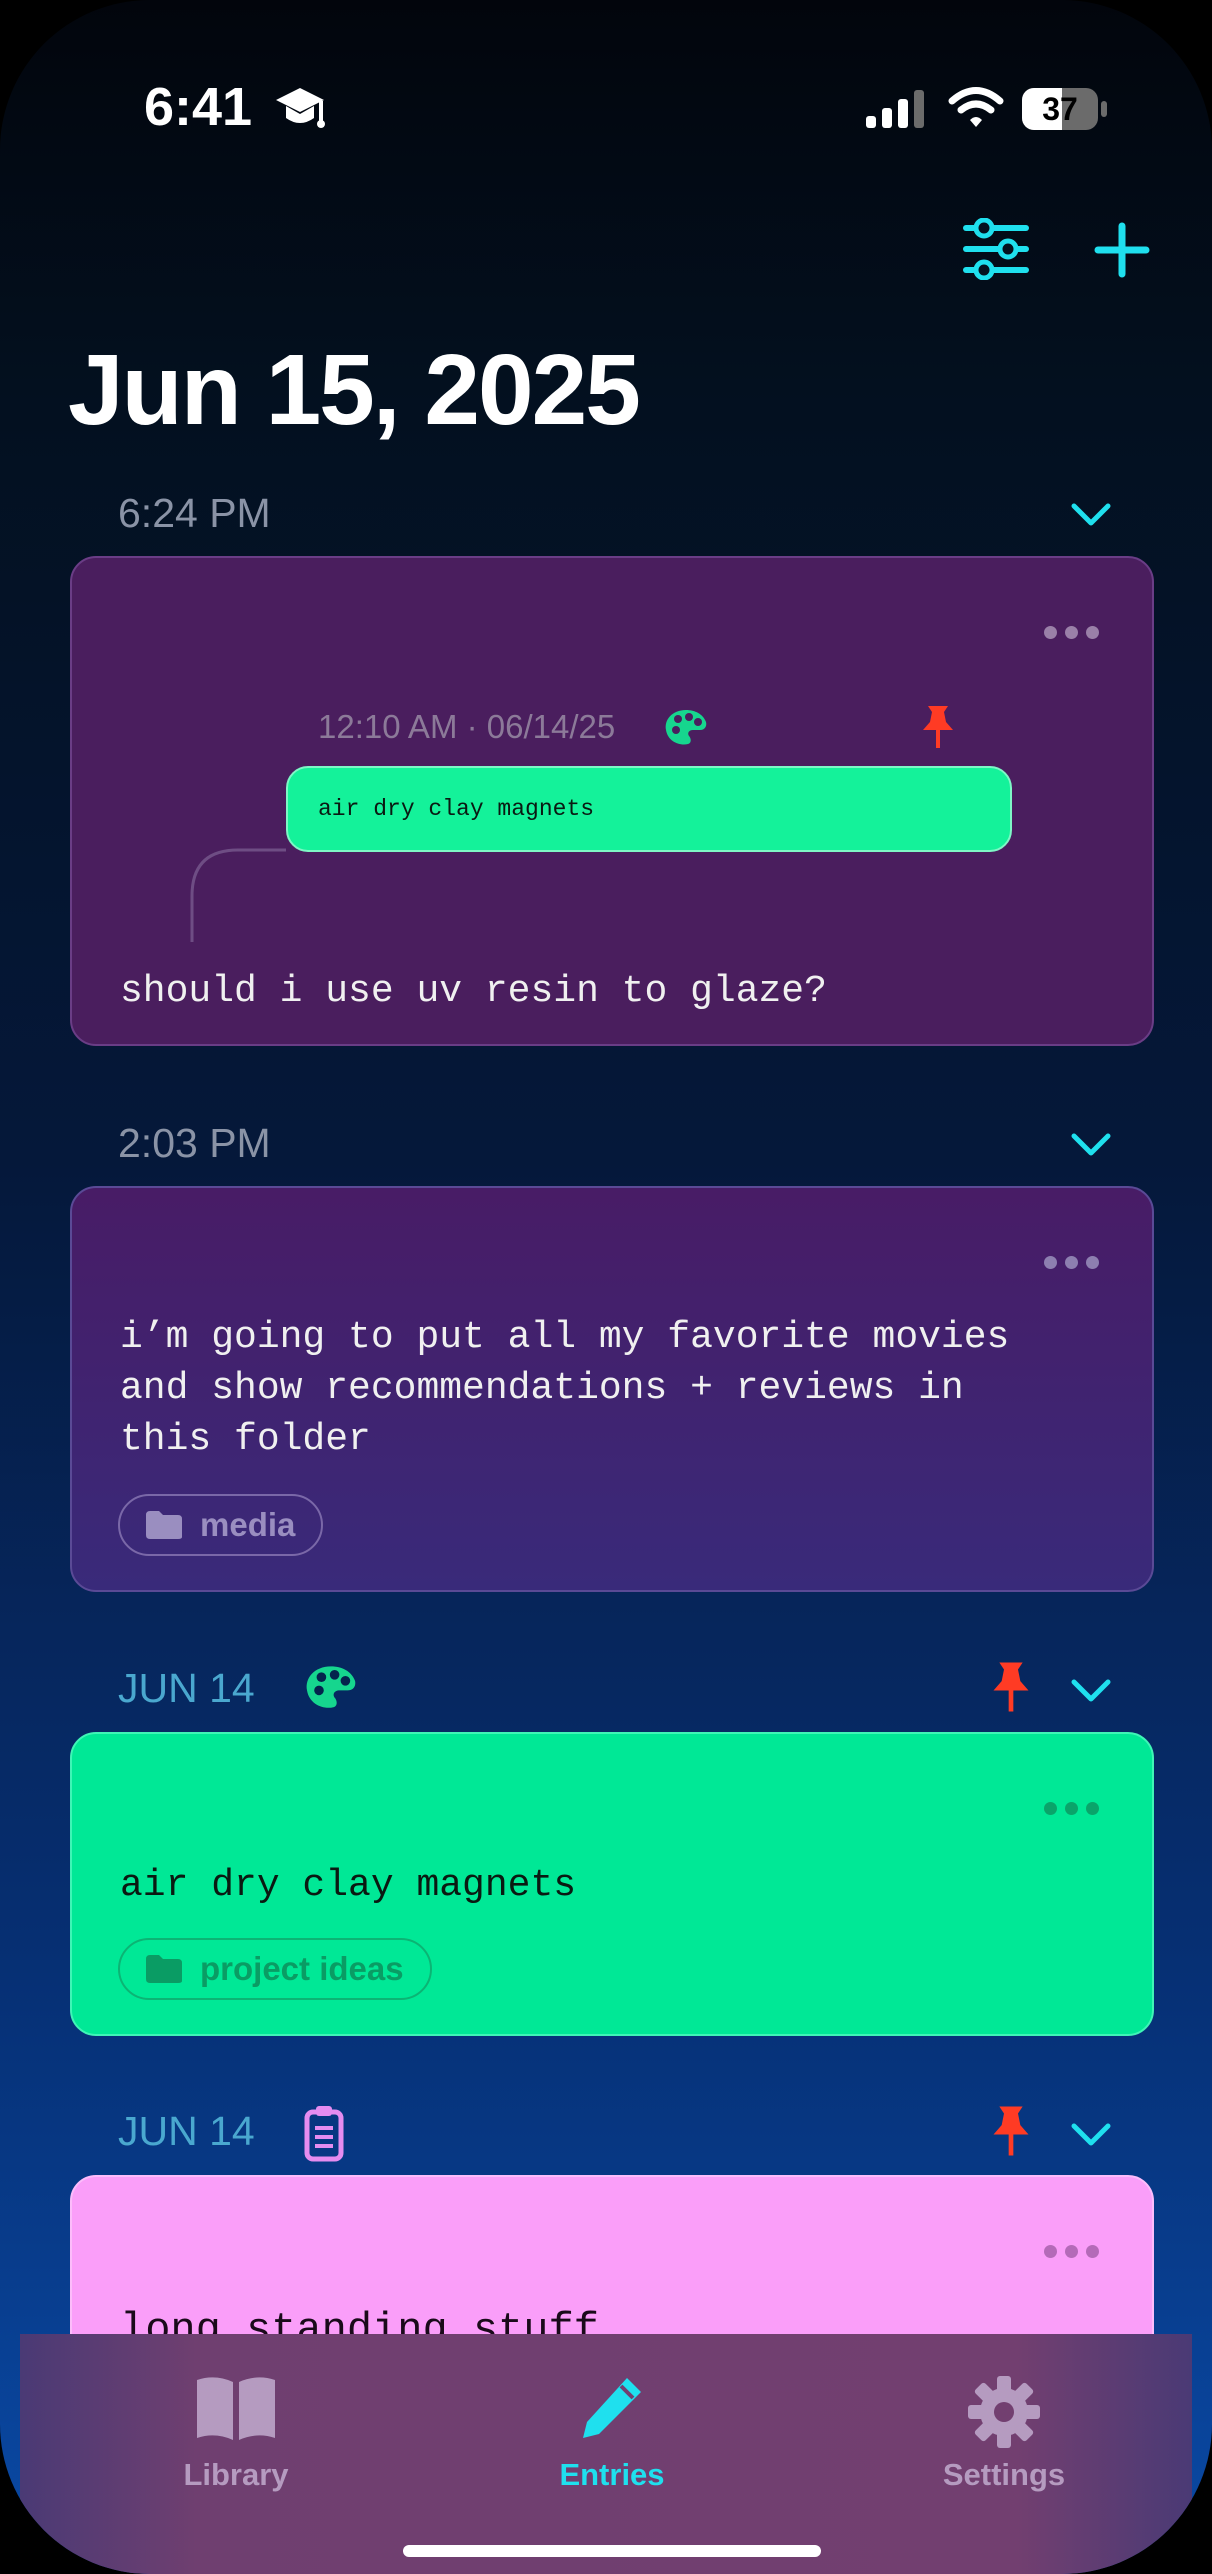 The image size is (1212, 2574). I want to click on reply-connector, so click(238, 895).